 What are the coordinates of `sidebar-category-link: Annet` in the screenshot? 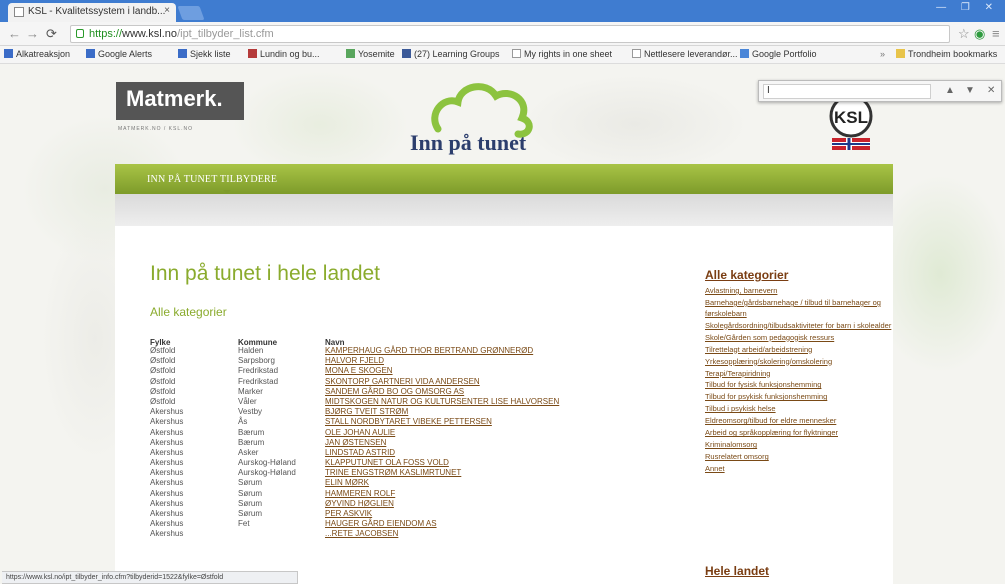 It's located at (800, 469).